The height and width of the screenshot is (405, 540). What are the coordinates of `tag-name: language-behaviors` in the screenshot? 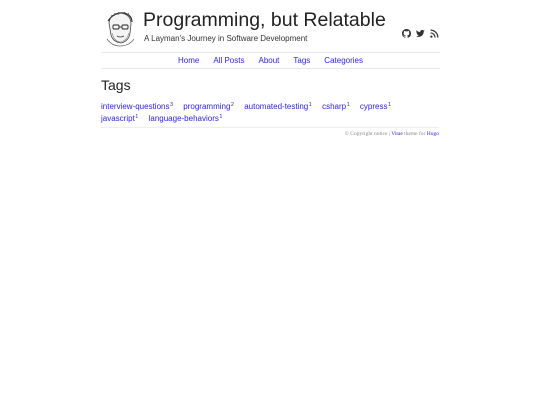 It's located at (183, 118).